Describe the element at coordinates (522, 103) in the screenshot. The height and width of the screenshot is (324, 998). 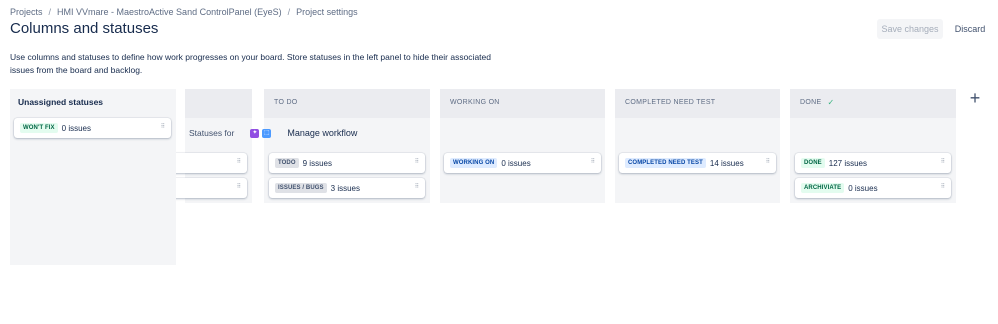
I see `column-header-working-on: WORKING ON` at that location.